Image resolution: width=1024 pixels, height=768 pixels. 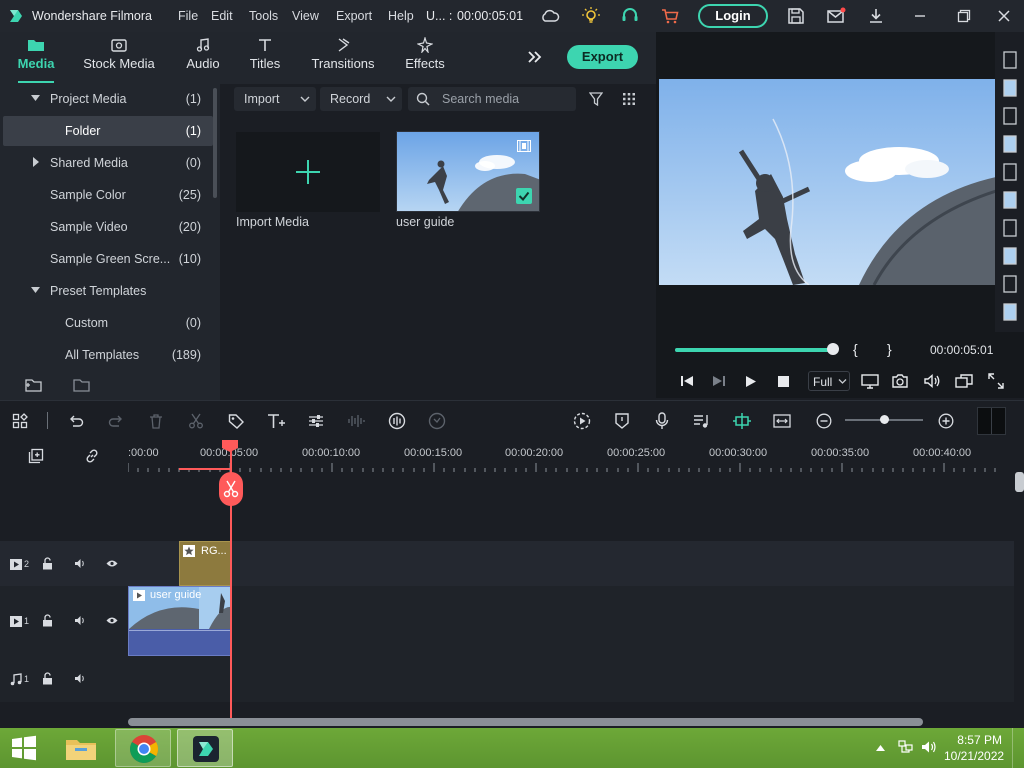 I want to click on cloud-icon, so click(x=550, y=16).